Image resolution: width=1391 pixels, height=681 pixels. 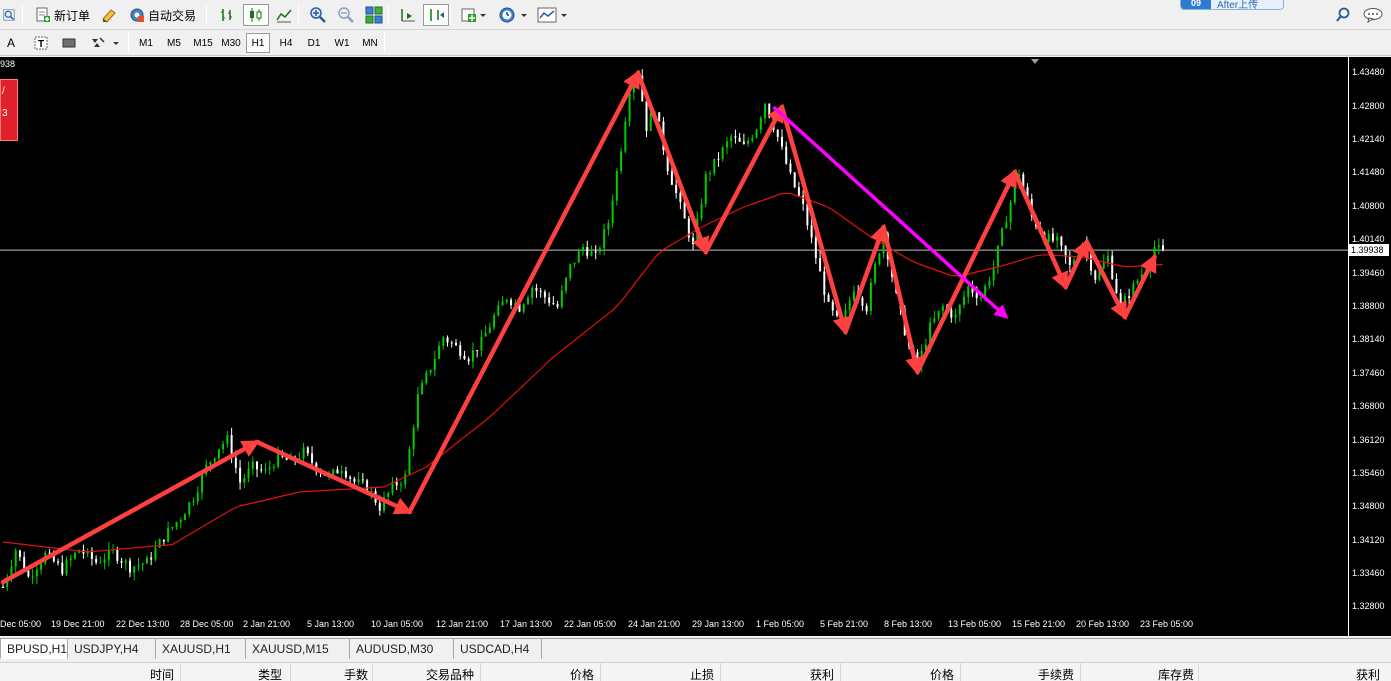 What do you see at coordinates (9, 110) in the screenshot?
I see `one-click-trading-panel: / 3` at bounding box center [9, 110].